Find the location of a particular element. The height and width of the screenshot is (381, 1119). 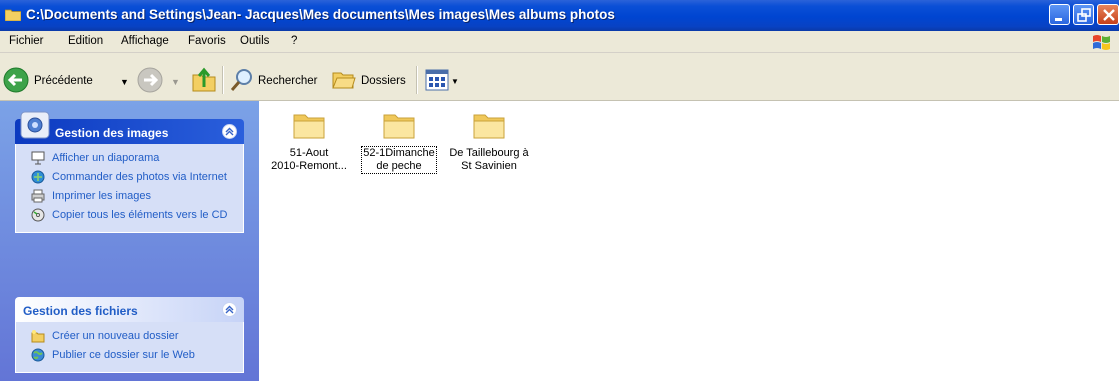

camera-icon is located at coordinates (35, 125).